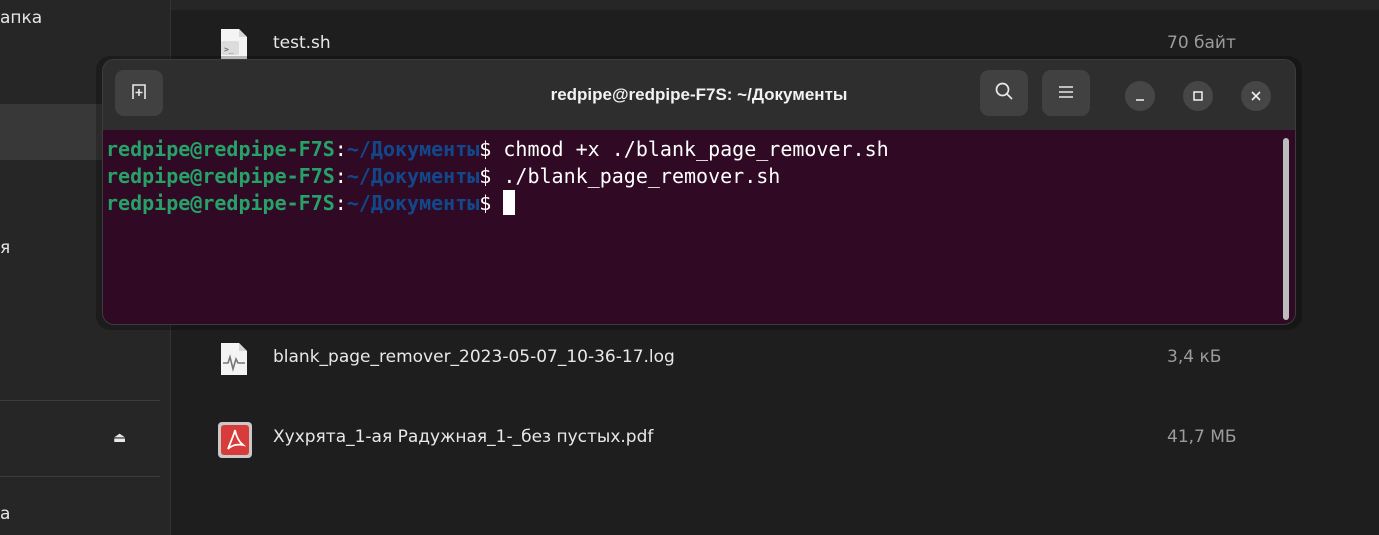 The height and width of the screenshot is (535, 1379). I want to click on file-manager-header-edge, so click(775, 5).